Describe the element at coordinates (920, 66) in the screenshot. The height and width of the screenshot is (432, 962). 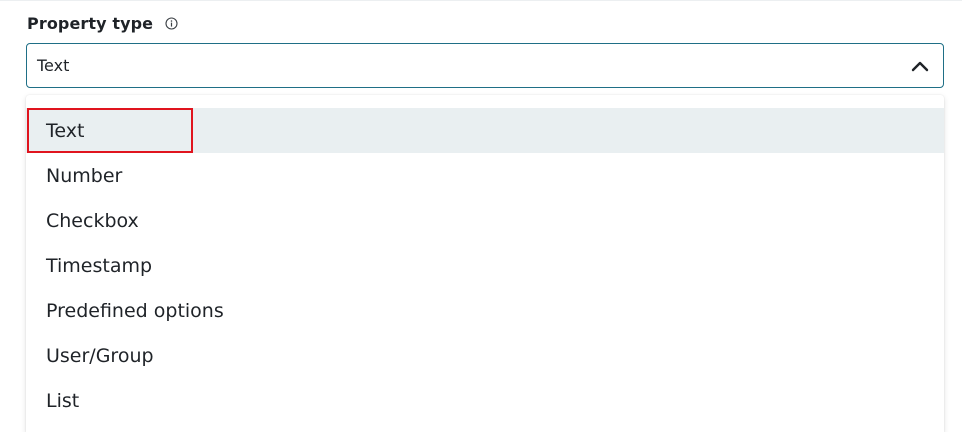
I see `chevron-up-icon` at that location.